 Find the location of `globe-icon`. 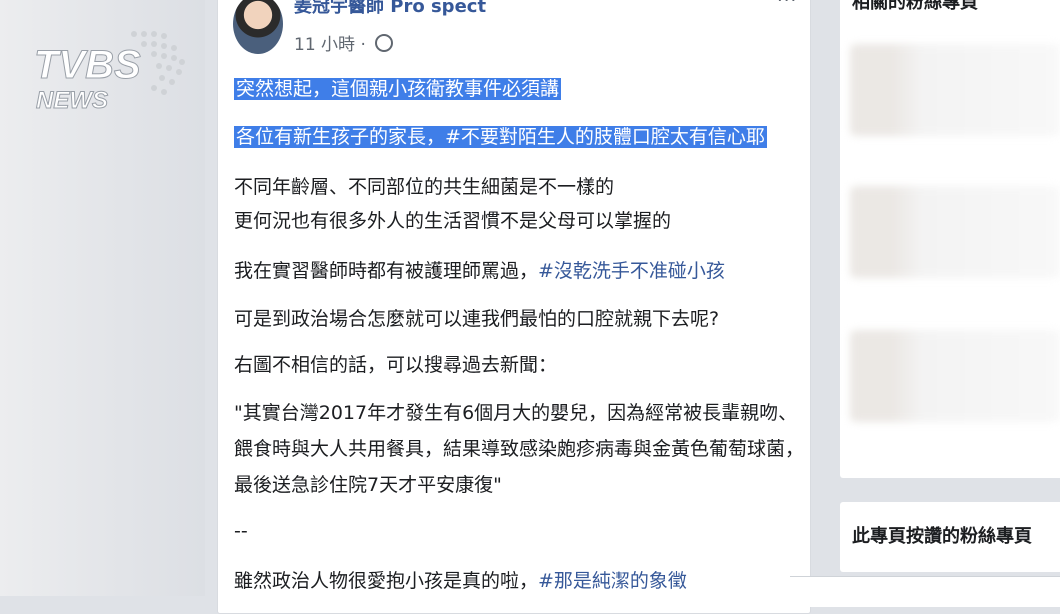

globe-icon is located at coordinates (384, 43).